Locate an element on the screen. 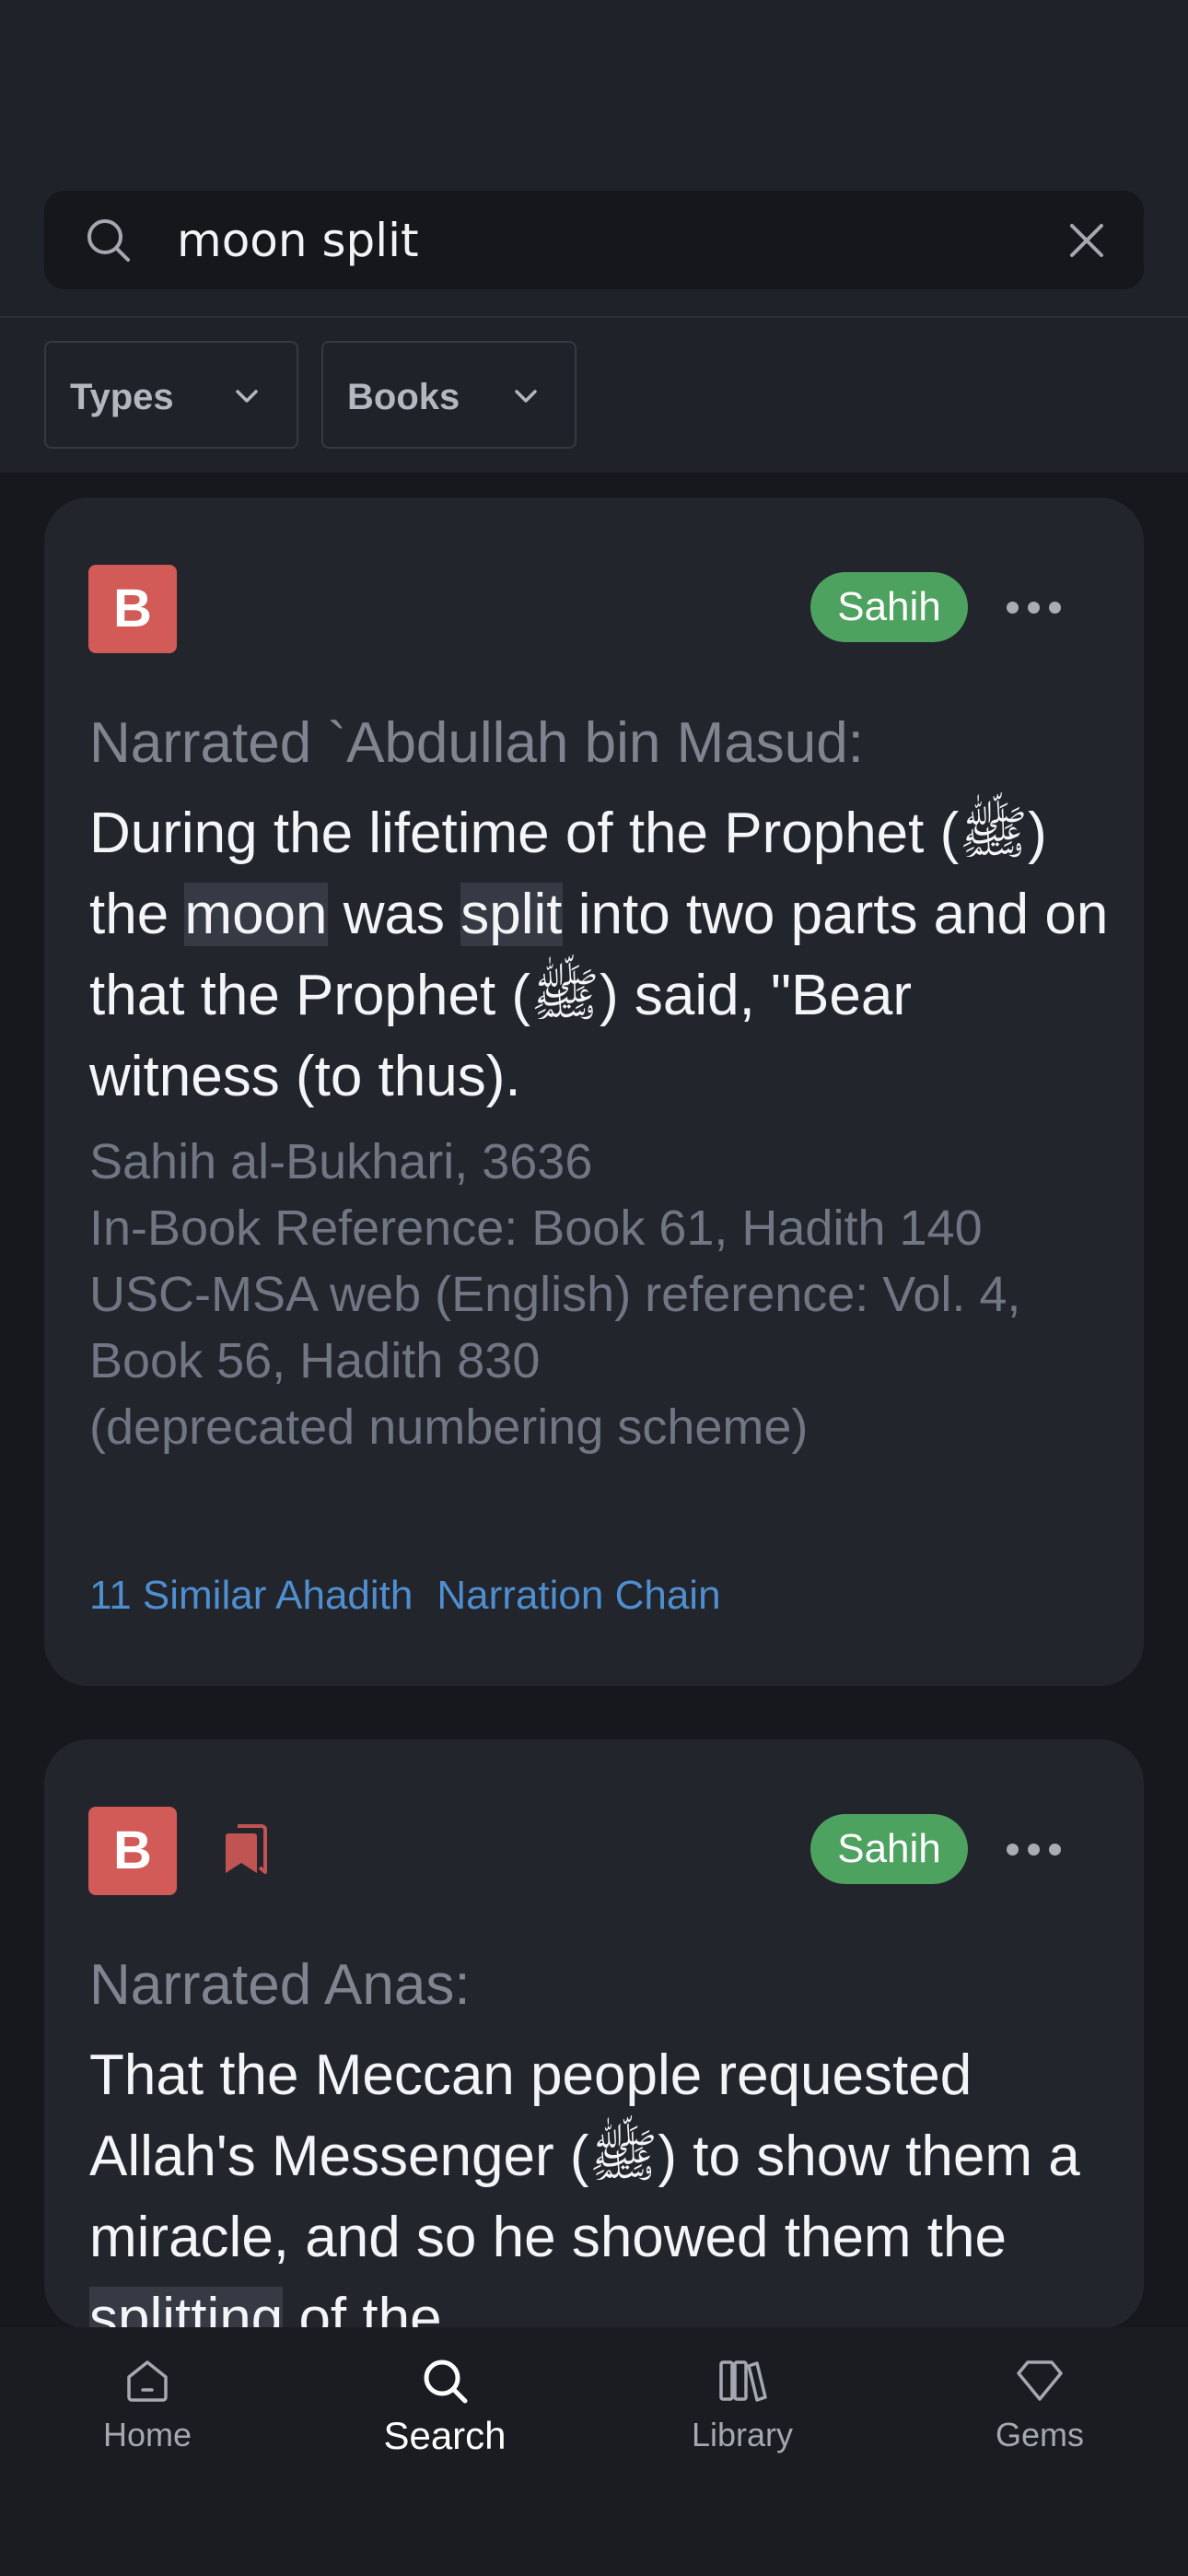 This screenshot has height=2576, width=1188. filter-bar: Types Books is located at coordinates (594, 395).